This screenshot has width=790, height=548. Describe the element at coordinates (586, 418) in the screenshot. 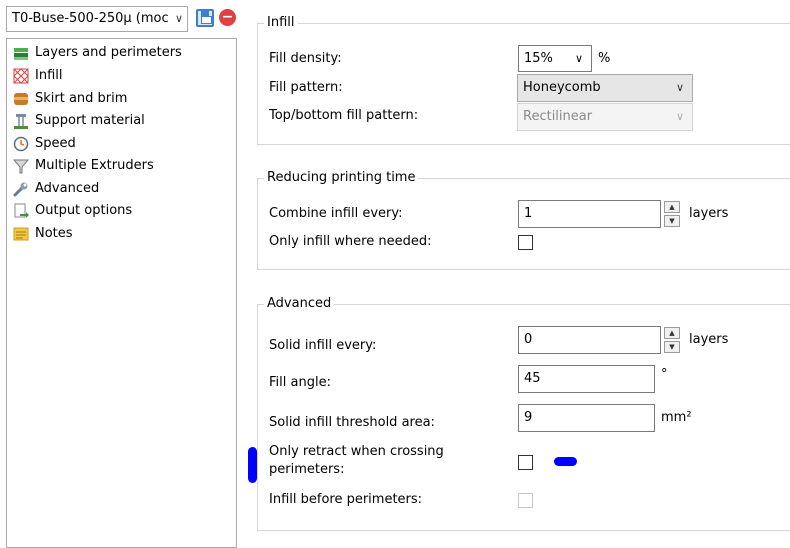

I see `solid-infill-threshold-input: 9` at that location.